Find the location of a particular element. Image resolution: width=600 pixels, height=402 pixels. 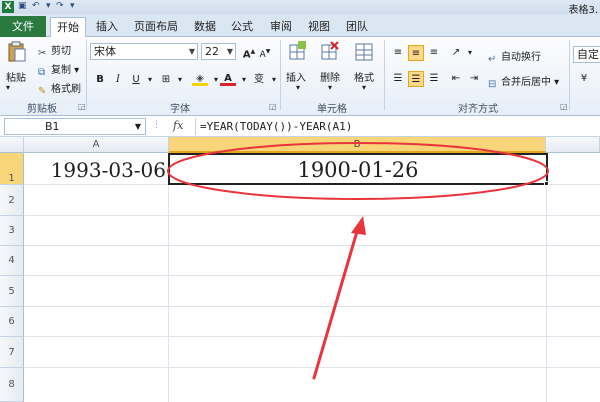

annotation-arrow-shaft is located at coordinates (336, 303).